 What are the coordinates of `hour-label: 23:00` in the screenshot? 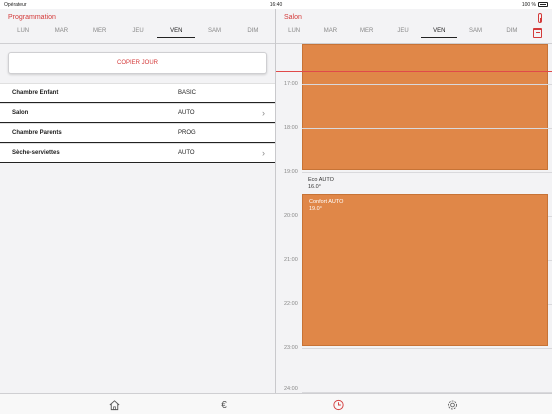 It's located at (291, 348).